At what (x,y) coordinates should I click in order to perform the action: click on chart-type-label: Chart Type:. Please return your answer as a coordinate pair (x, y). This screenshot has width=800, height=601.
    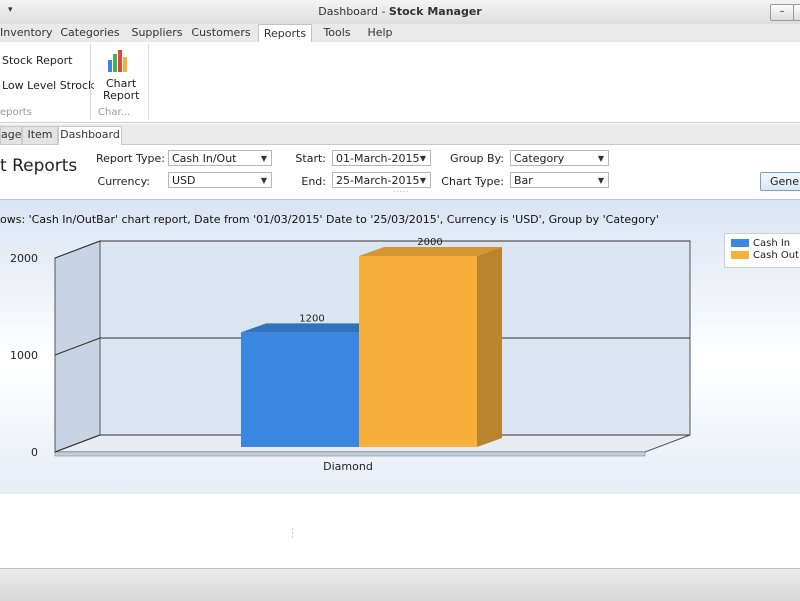
    Looking at the image, I should click on (472, 181).